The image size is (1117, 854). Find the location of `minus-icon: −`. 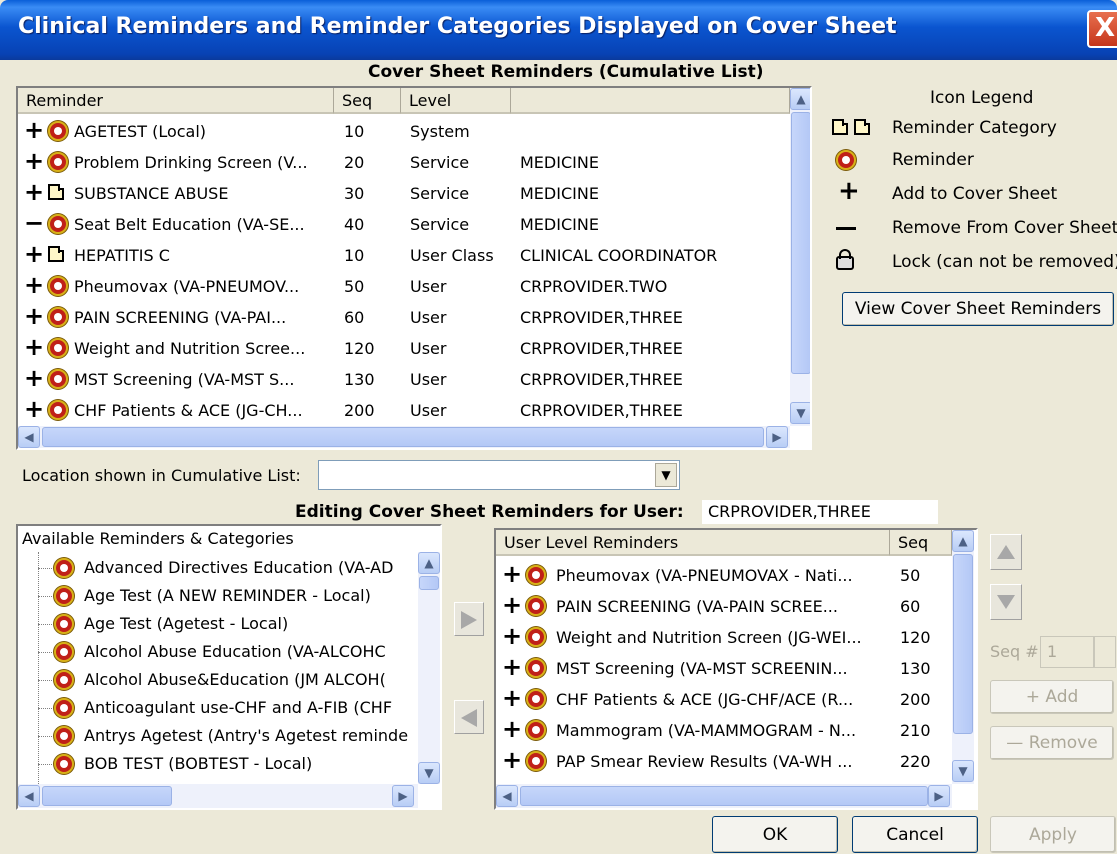

minus-icon: − is located at coordinates (34, 223).